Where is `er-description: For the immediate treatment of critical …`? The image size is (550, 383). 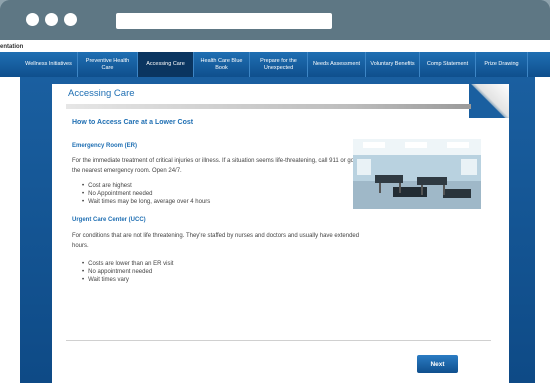 er-description: For the immediate treatment of critical … is located at coordinates (216, 166).